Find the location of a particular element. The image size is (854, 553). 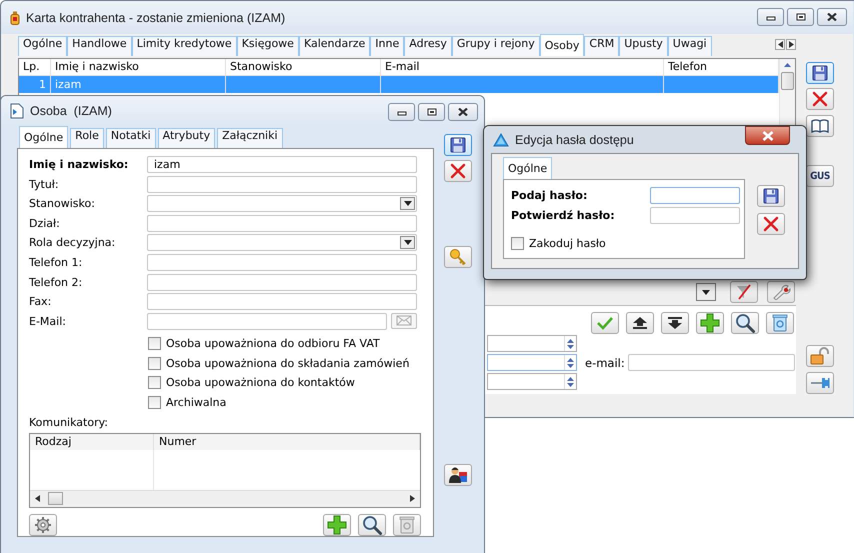

contacts-button is located at coordinates (458, 475).